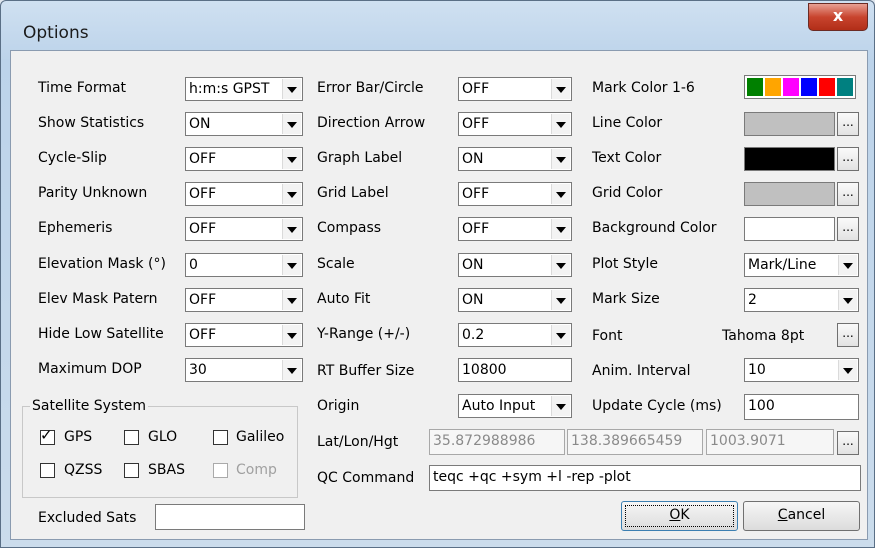 The height and width of the screenshot is (548, 875). What do you see at coordinates (476, 229) in the screenshot?
I see `compass-value: OFF` at bounding box center [476, 229].